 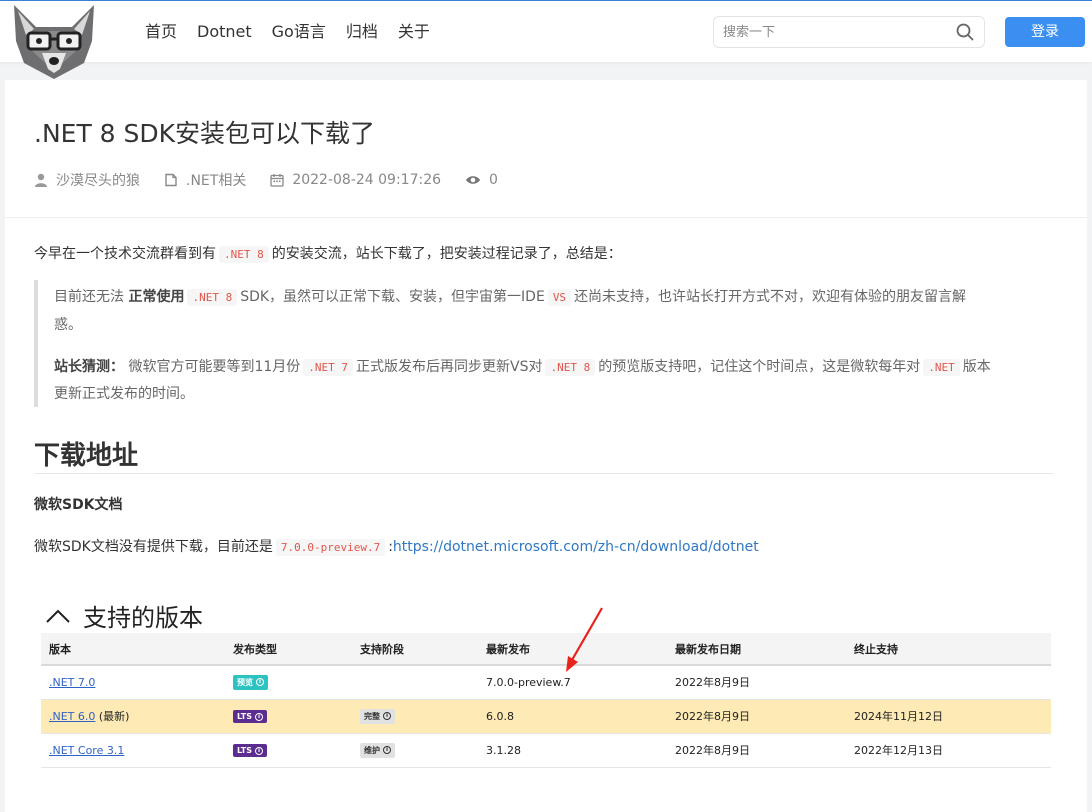 I want to click on eol-cell: 2022年12月13日, so click(x=948, y=750).